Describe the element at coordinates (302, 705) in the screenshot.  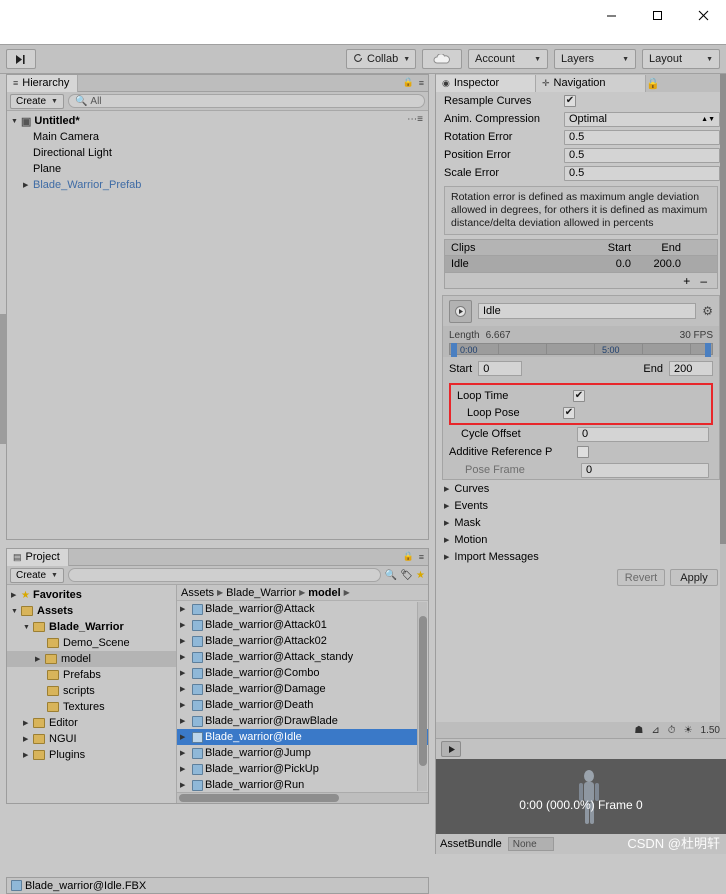
I see `list-item: ▶ Blade_warrior@Death` at that location.